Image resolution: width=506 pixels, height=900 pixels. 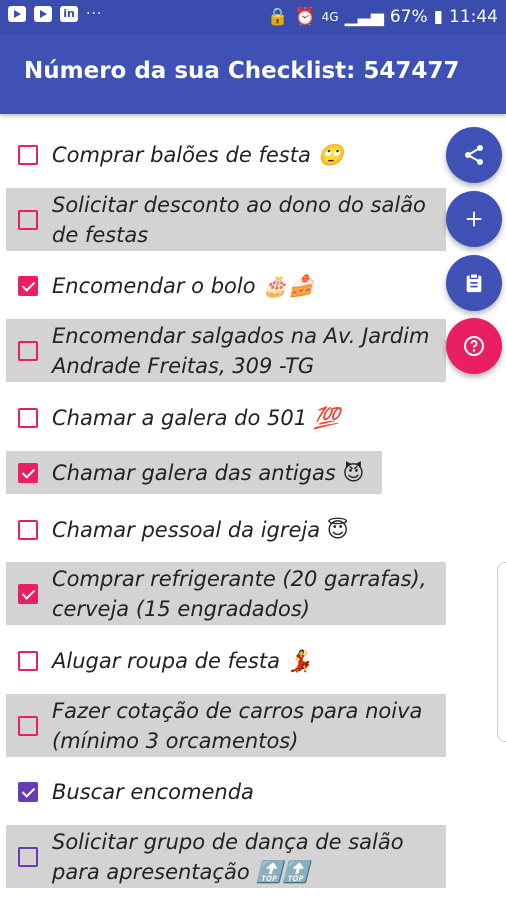 I want to click on item-label: Comprar balões de festa 🙄, so click(x=198, y=155).